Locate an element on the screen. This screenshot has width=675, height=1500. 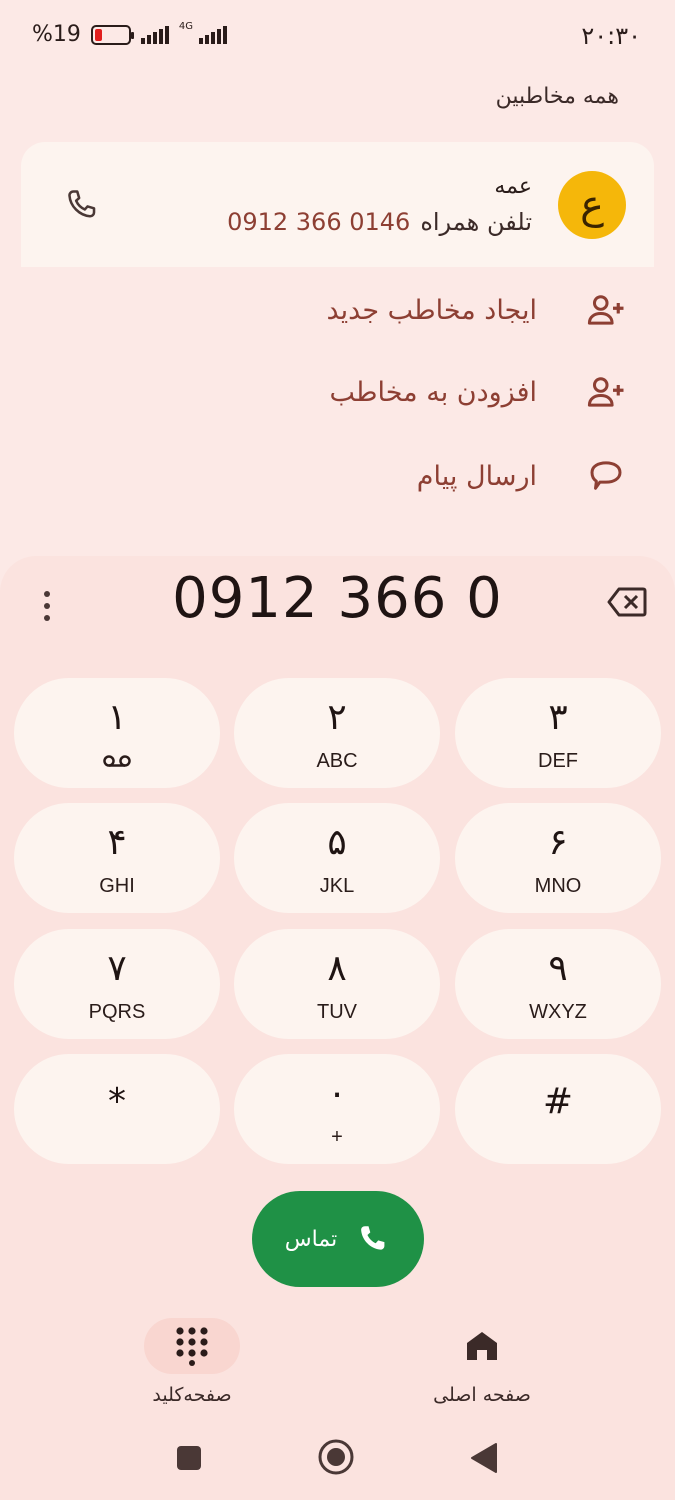
call-button-label: تماس is located at coordinates (311, 1239).